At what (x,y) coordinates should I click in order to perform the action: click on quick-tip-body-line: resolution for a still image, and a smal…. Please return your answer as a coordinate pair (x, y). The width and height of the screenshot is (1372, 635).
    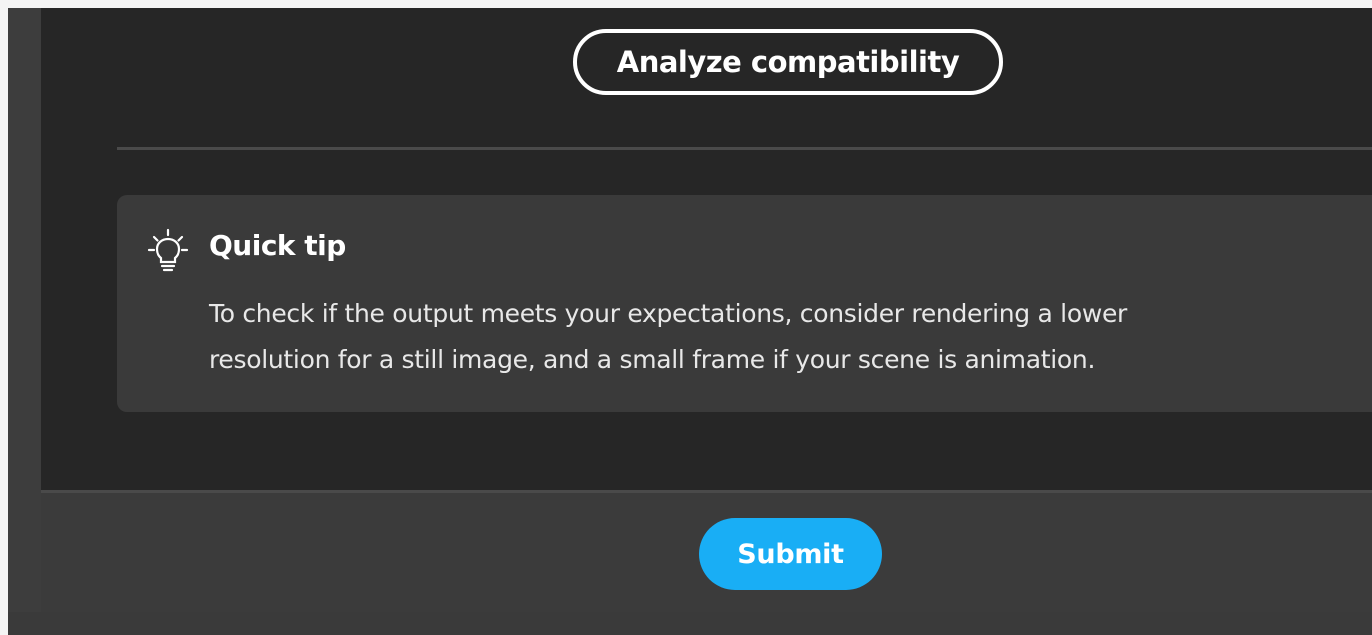
    Looking at the image, I should click on (652, 359).